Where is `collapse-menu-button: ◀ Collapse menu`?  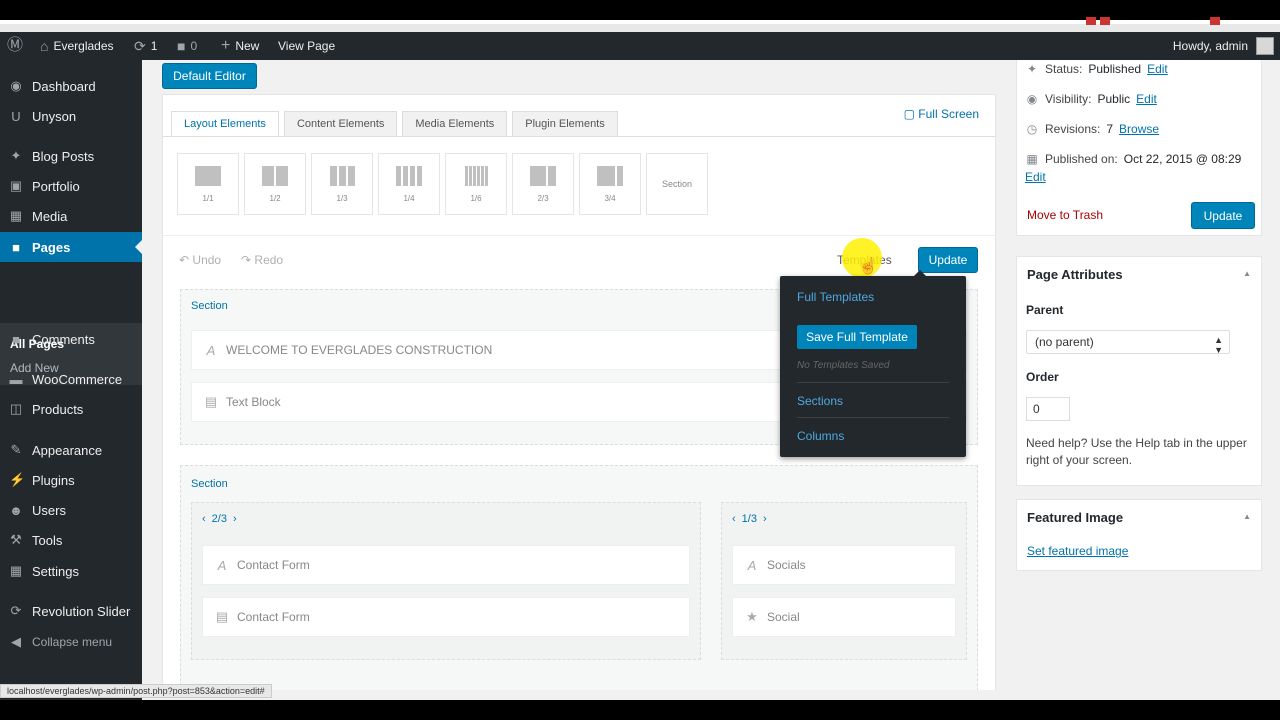 collapse-menu-button: ◀ Collapse menu is located at coordinates (71, 642).